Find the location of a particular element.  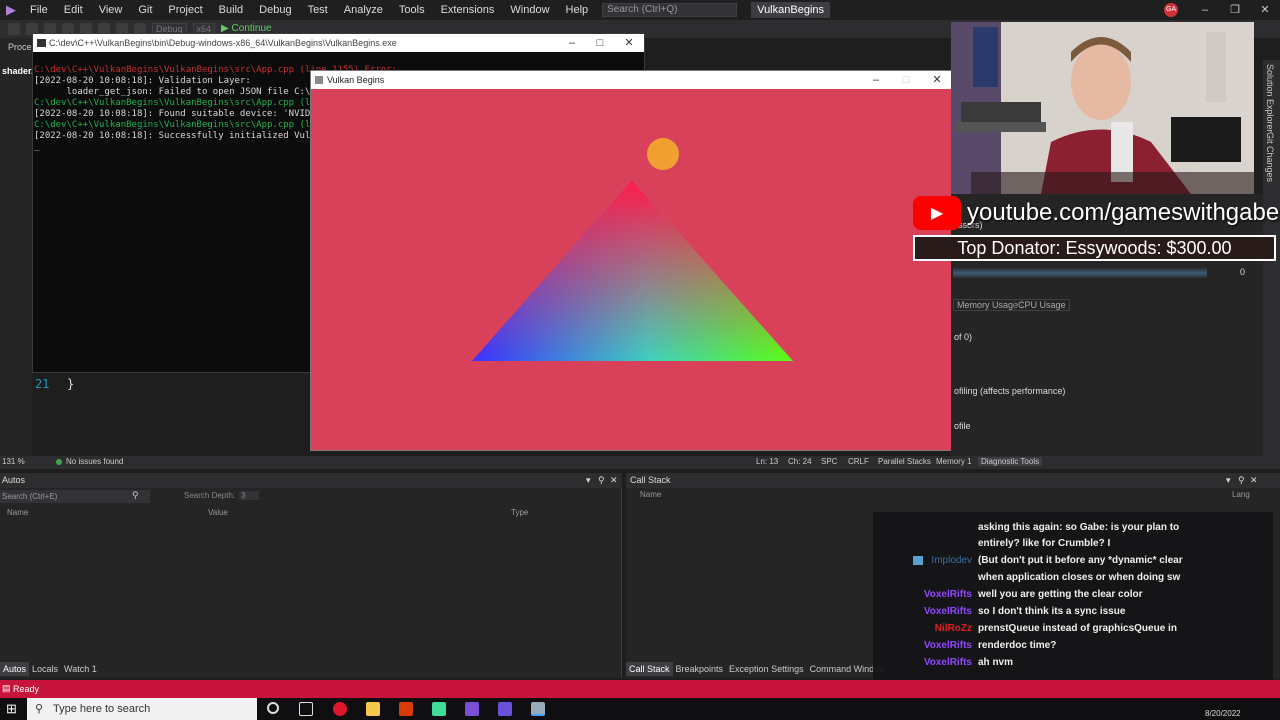

side-tab-solution-explorer: Solution Explorer is located at coordinates (1270, 98).